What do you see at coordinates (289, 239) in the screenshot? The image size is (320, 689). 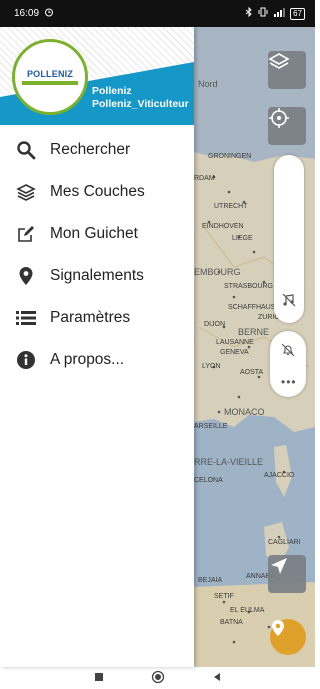 I see `side-toolbar` at bounding box center [289, 239].